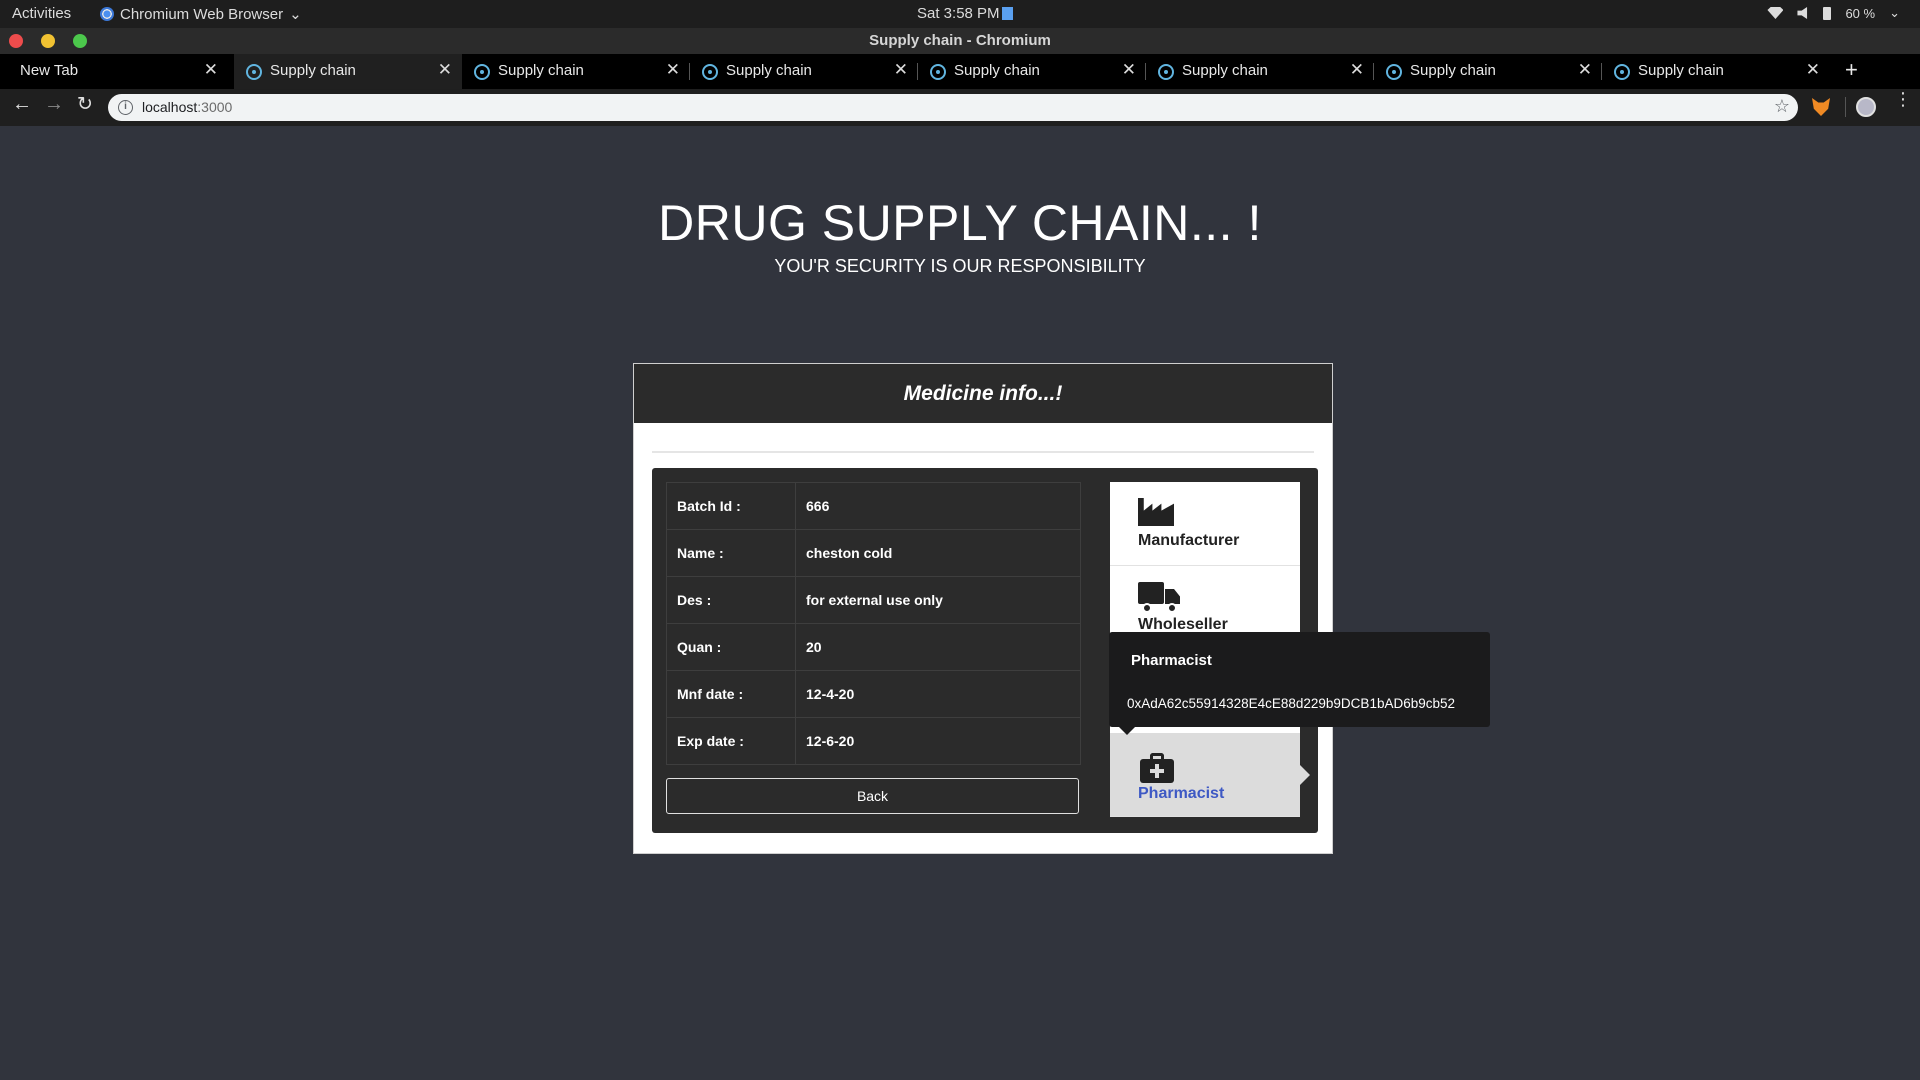 The image size is (1920, 1080). I want to click on browser-toolbar: ← → ↻ i localhost:3000 ☆, so click(960, 107).